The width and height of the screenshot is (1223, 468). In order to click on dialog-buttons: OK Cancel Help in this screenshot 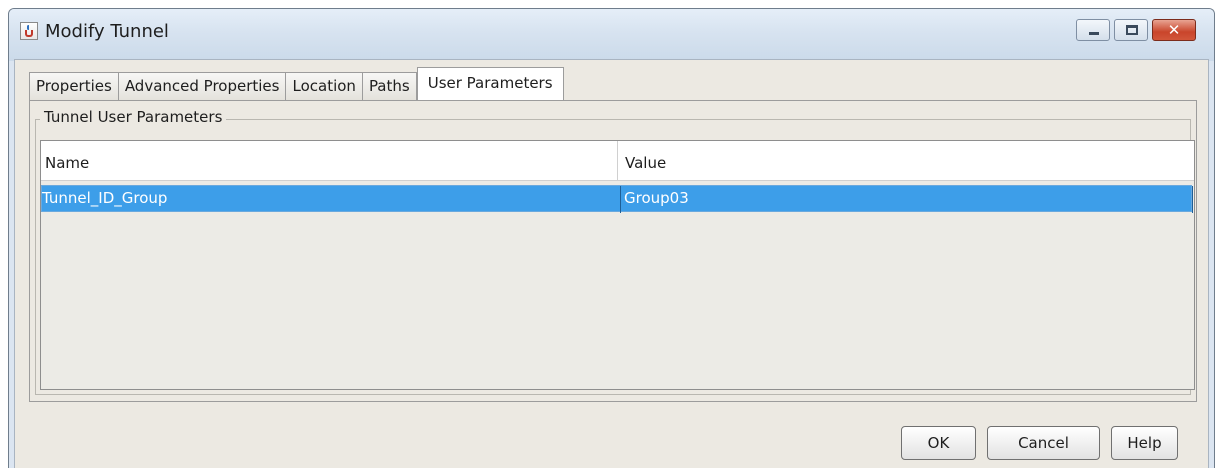, I will do `click(1039, 443)`.